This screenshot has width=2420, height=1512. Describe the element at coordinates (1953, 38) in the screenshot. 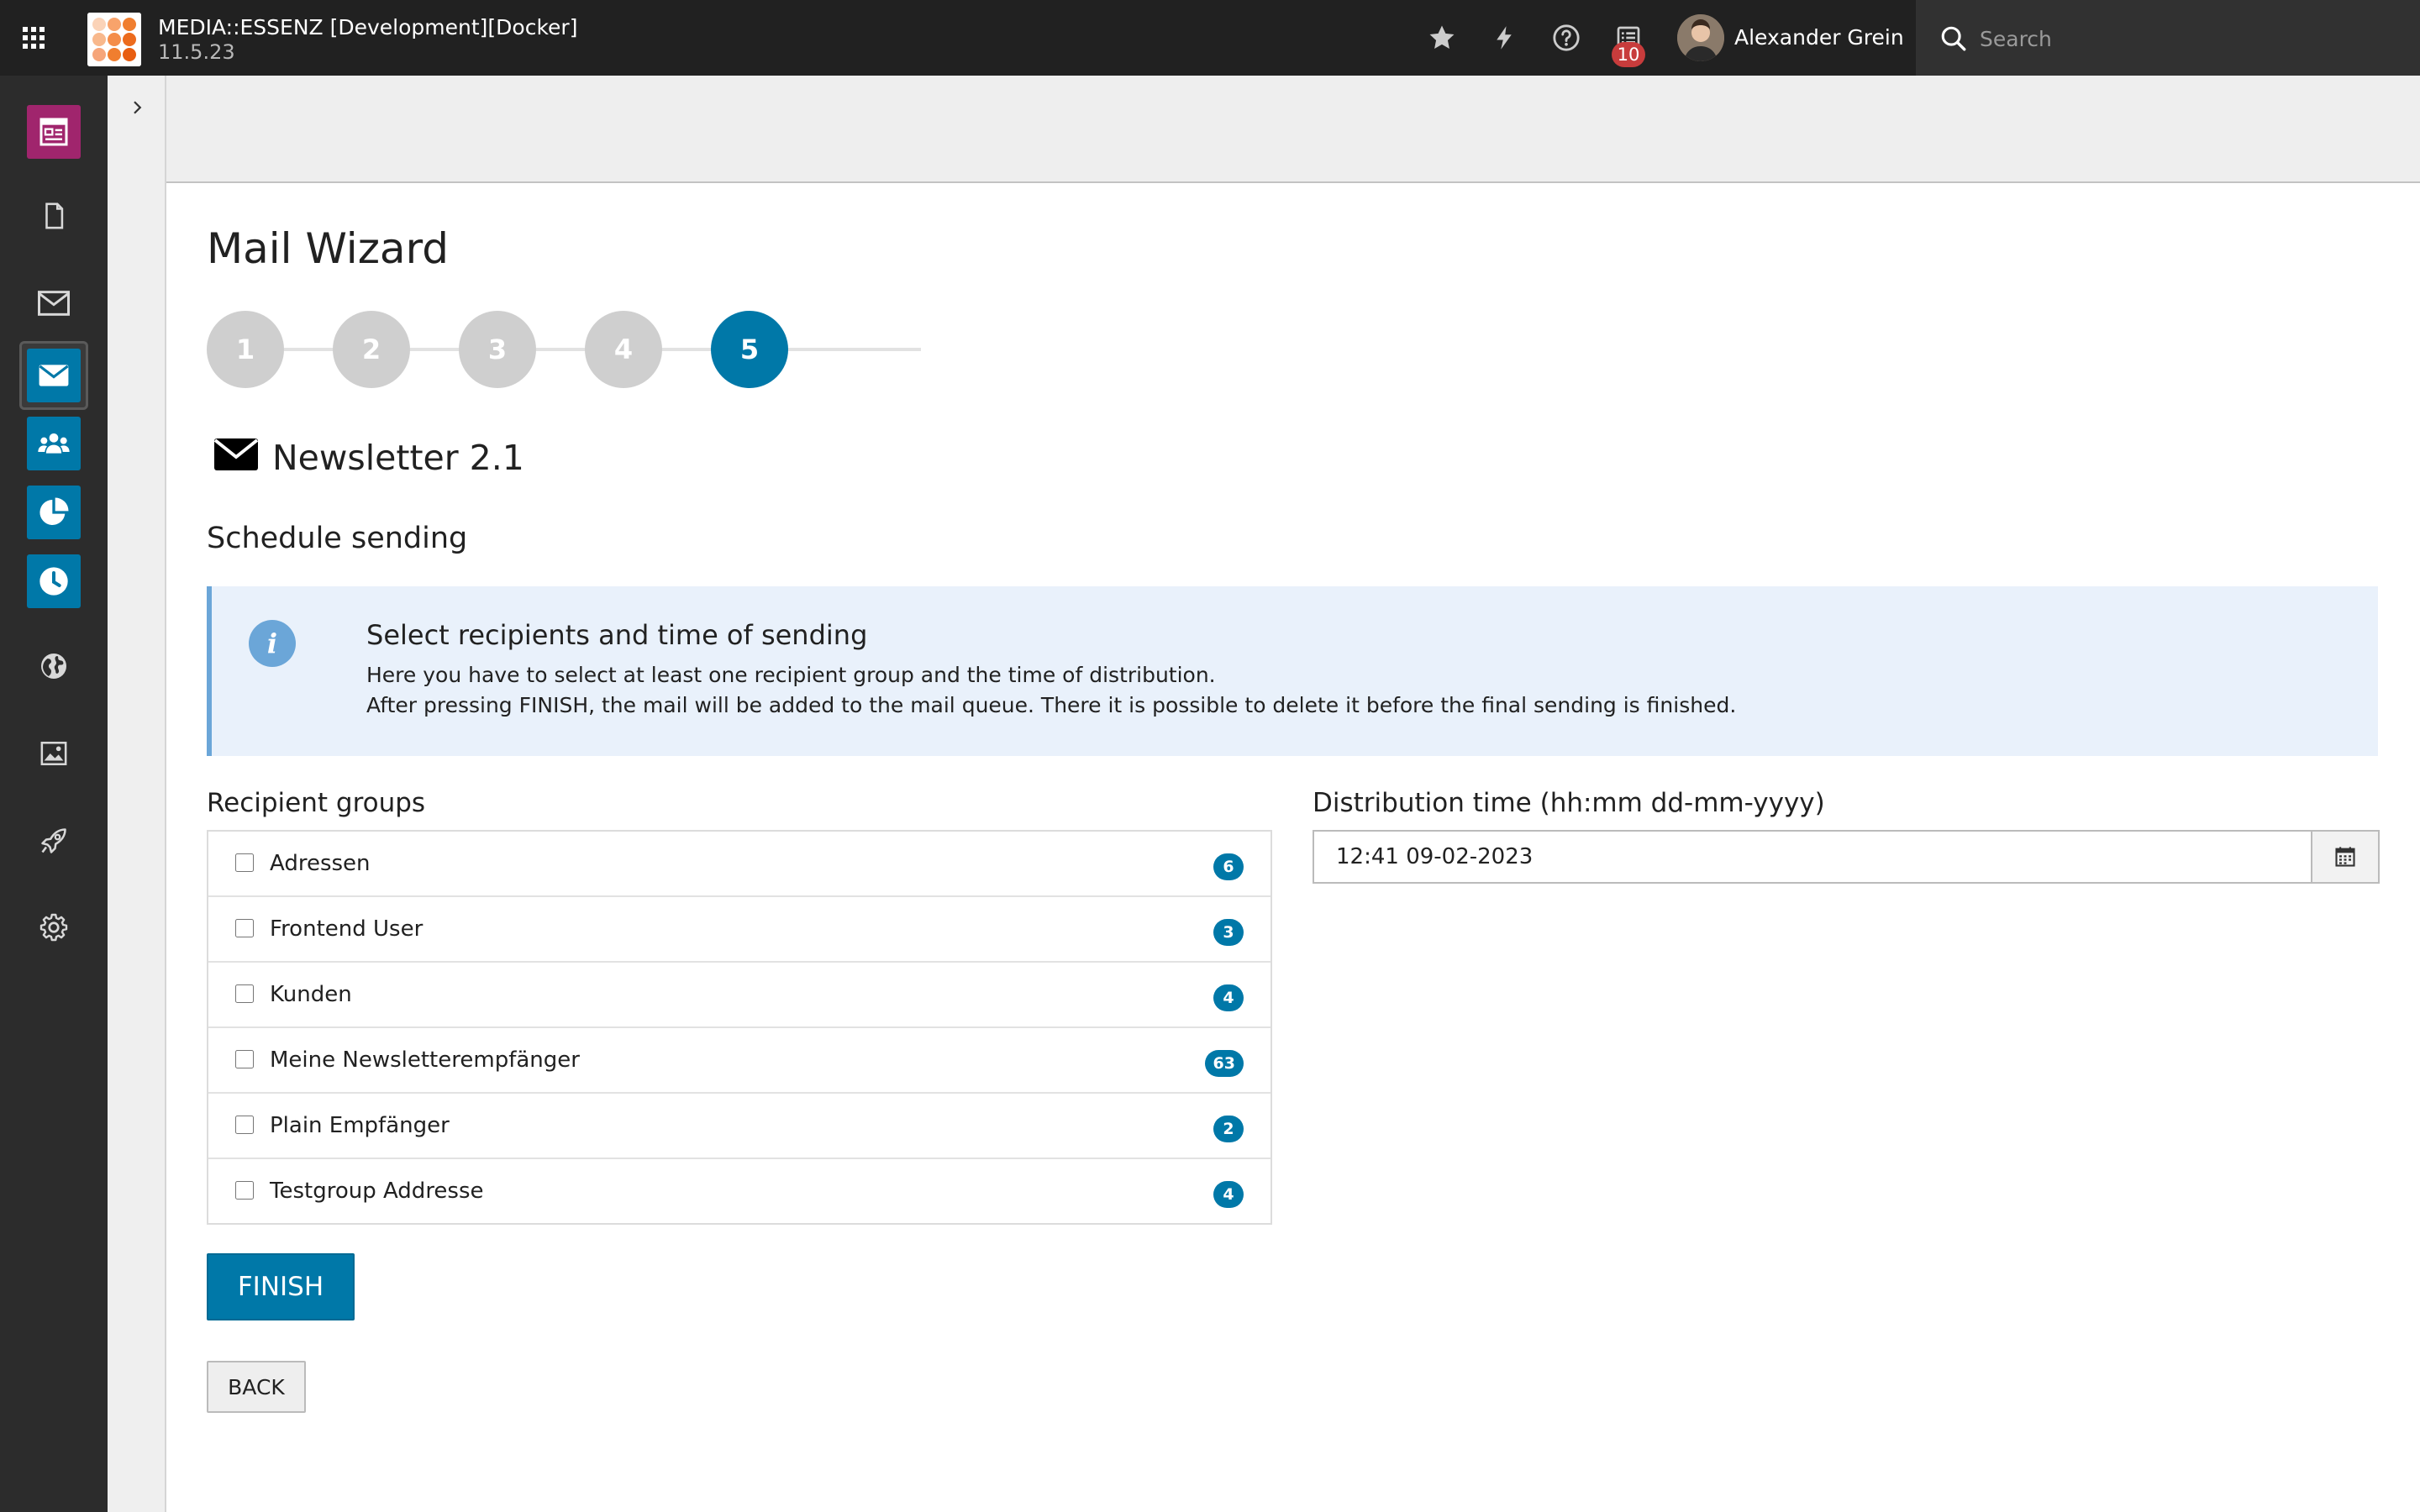

I see `search-icon` at that location.